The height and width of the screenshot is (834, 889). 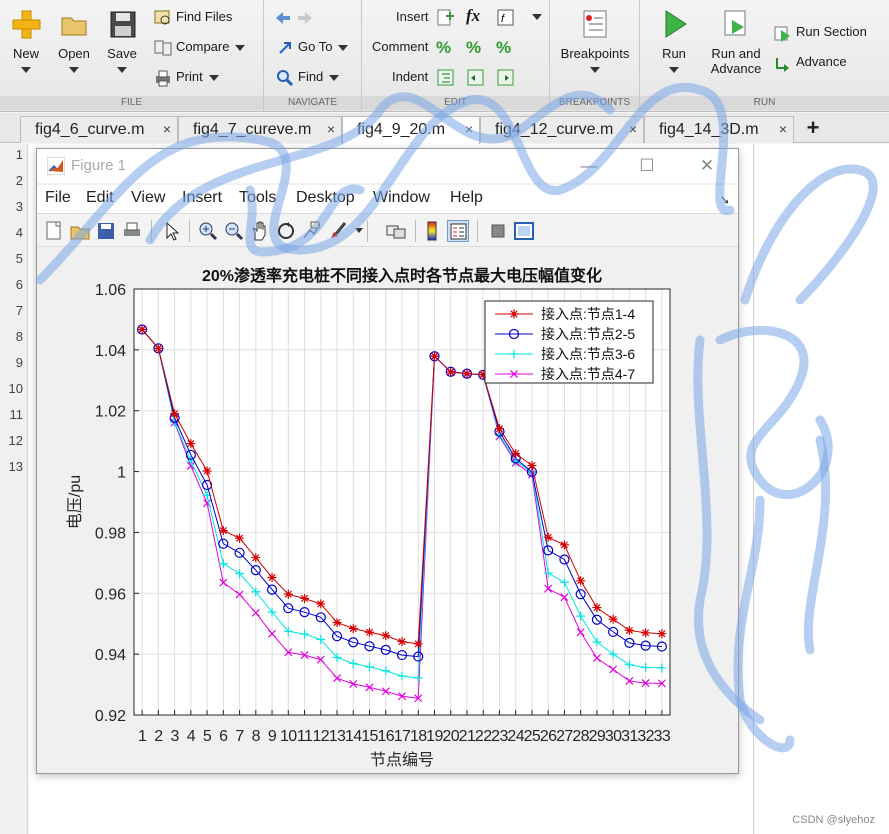 What do you see at coordinates (148, 198) in the screenshot?
I see `menu-view: View` at bounding box center [148, 198].